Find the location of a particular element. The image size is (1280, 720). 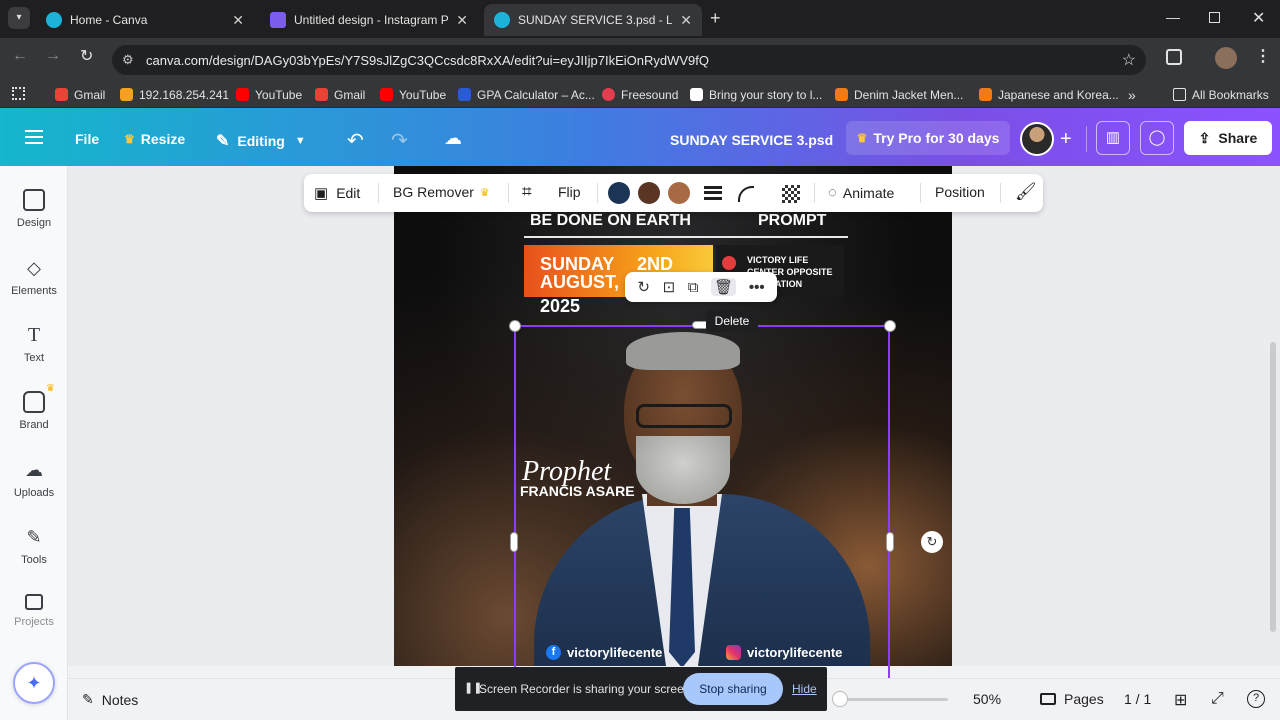

more-bookmarks-icon: » is located at coordinates (1132, 94).